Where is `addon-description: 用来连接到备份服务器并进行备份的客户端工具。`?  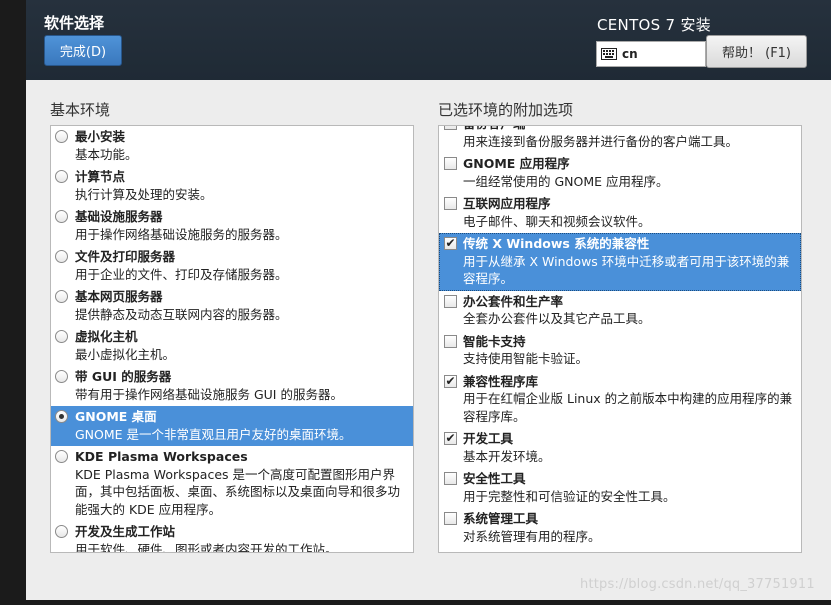 addon-description: 用来连接到备份服务器并进行备份的客户端工具。 is located at coordinates (601, 141).